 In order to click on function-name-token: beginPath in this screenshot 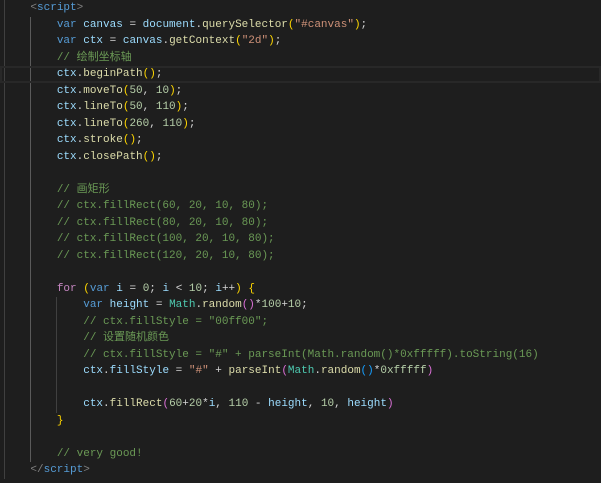, I will do `click(113, 74)`.